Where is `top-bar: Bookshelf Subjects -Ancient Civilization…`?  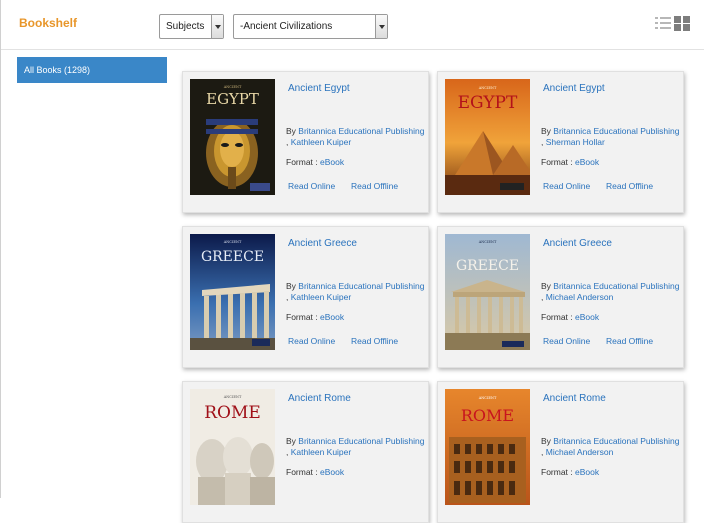
top-bar: Bookshelf Subjects -Ancient Civilization… is located at coordinates (352, 25).